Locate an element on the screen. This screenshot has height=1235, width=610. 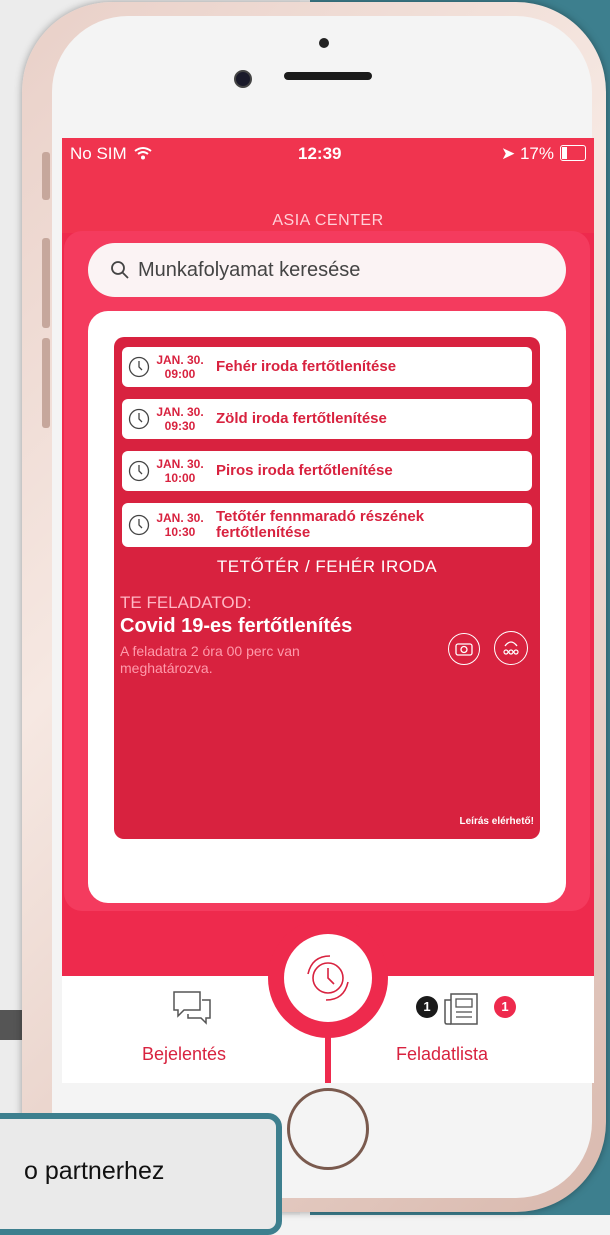
newspaper-icon is located at coordinates (463, 1009).